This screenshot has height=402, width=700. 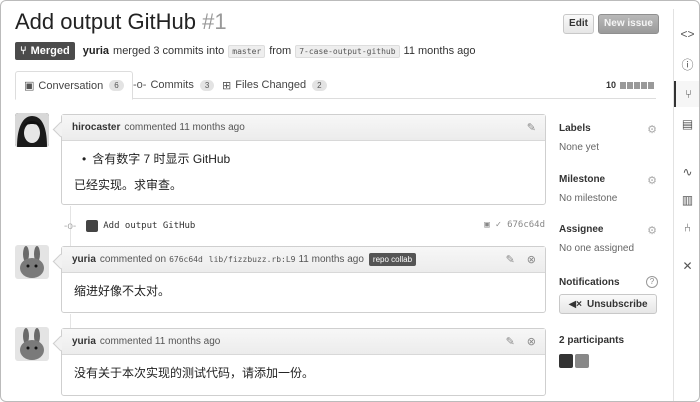 I want to click on help-icon: ?, so click(x=652, y=282).